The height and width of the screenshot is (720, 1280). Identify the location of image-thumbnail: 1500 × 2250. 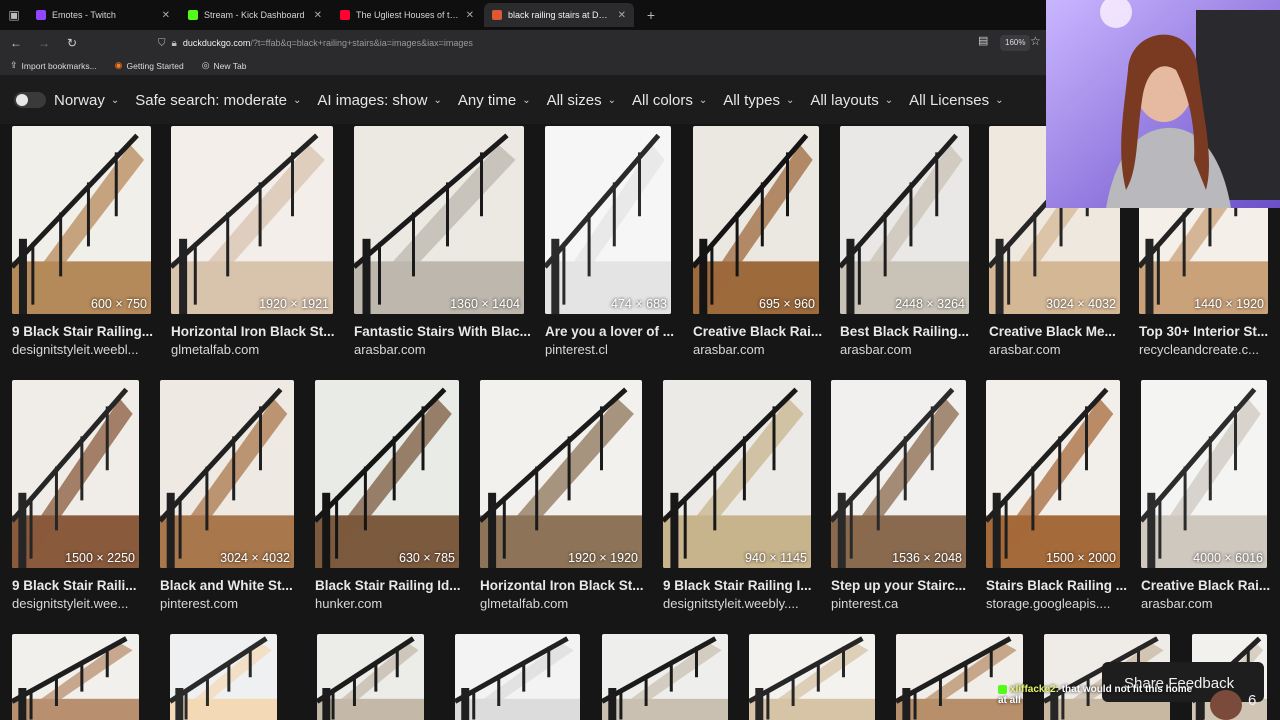
(75, 474).